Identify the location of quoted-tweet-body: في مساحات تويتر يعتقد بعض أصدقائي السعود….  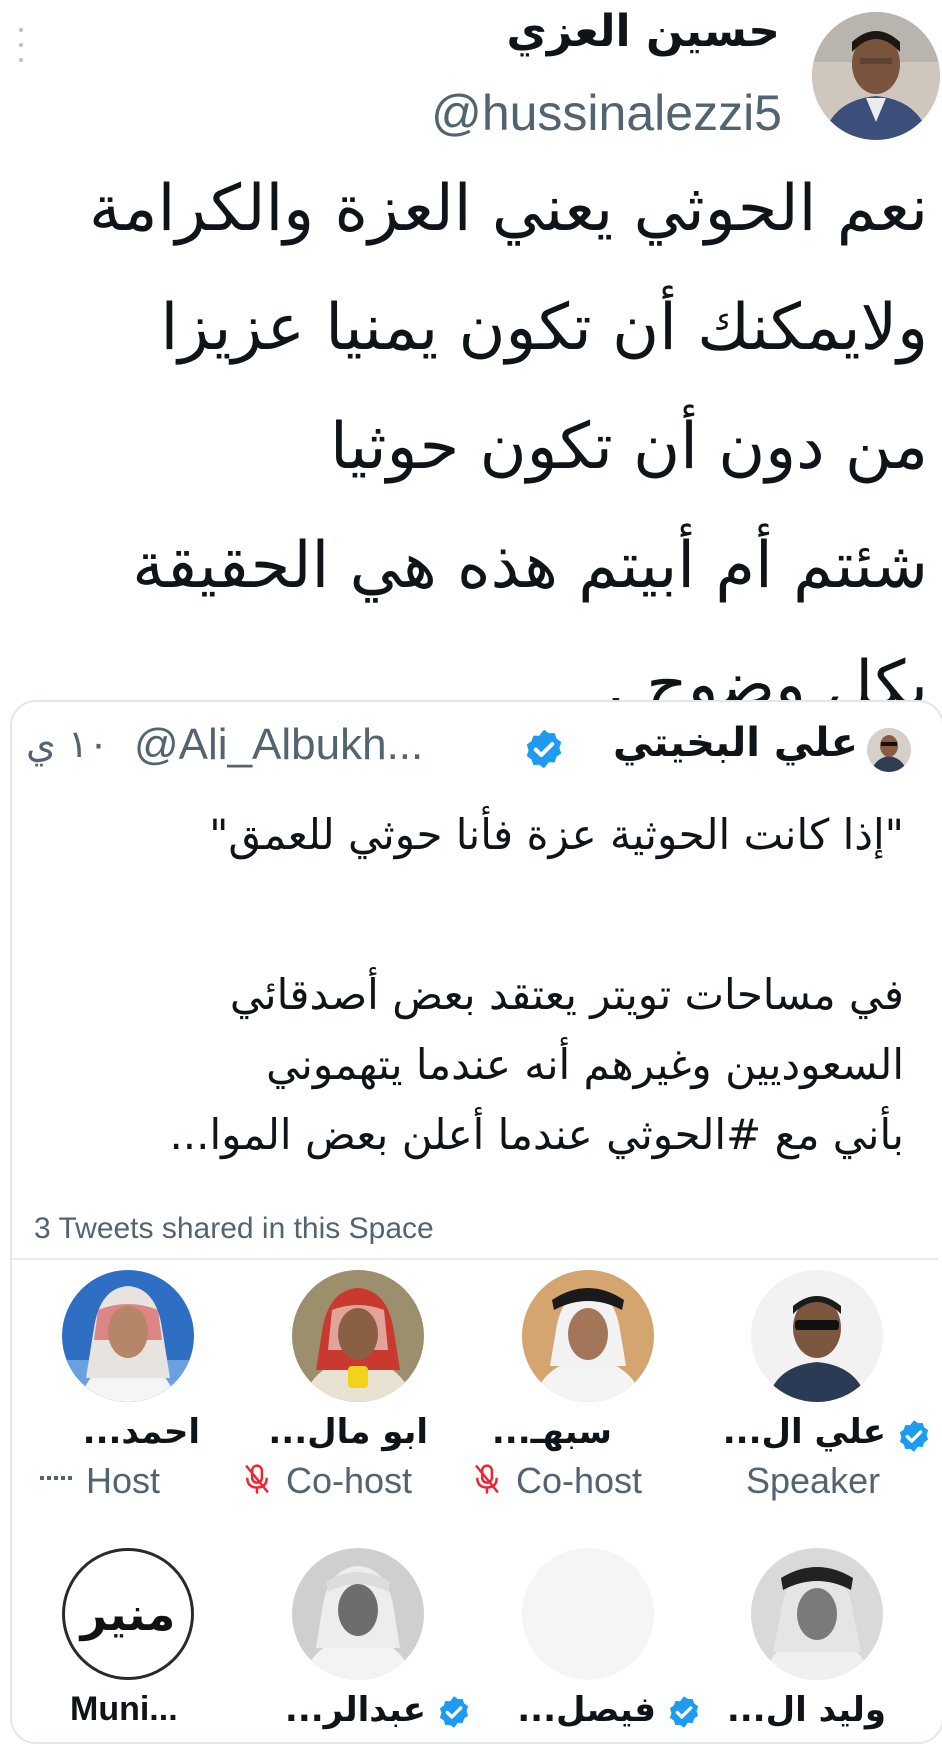
(536, 1064).